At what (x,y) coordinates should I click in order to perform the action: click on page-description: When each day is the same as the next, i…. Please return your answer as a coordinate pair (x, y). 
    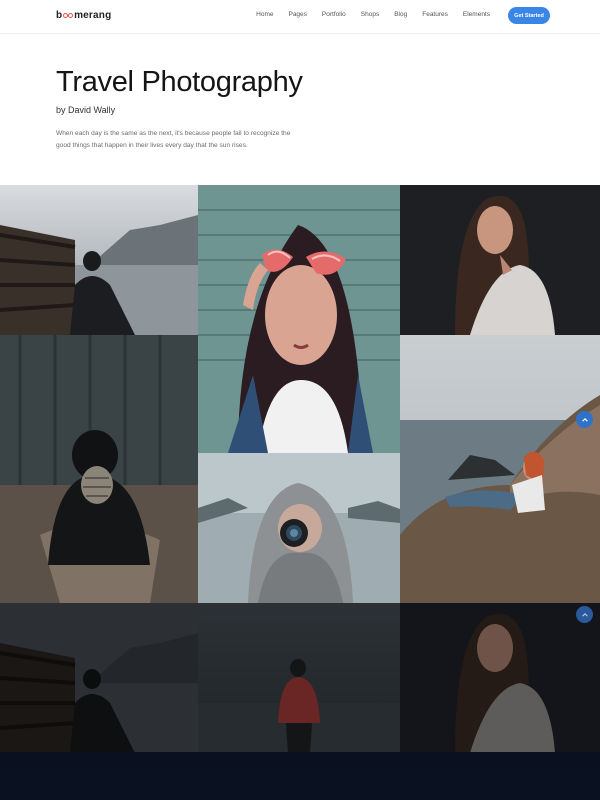
    Looking at the image, I should click on (173, 139).